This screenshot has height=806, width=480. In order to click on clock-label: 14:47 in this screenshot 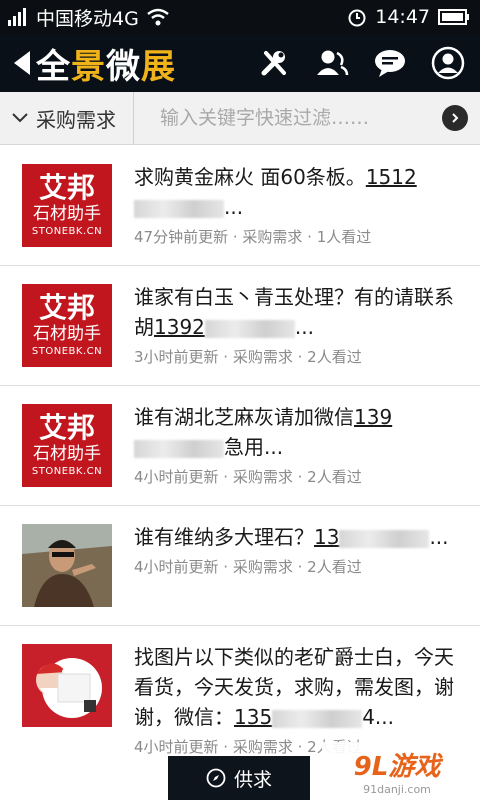, I will do `click(402, 17)`.